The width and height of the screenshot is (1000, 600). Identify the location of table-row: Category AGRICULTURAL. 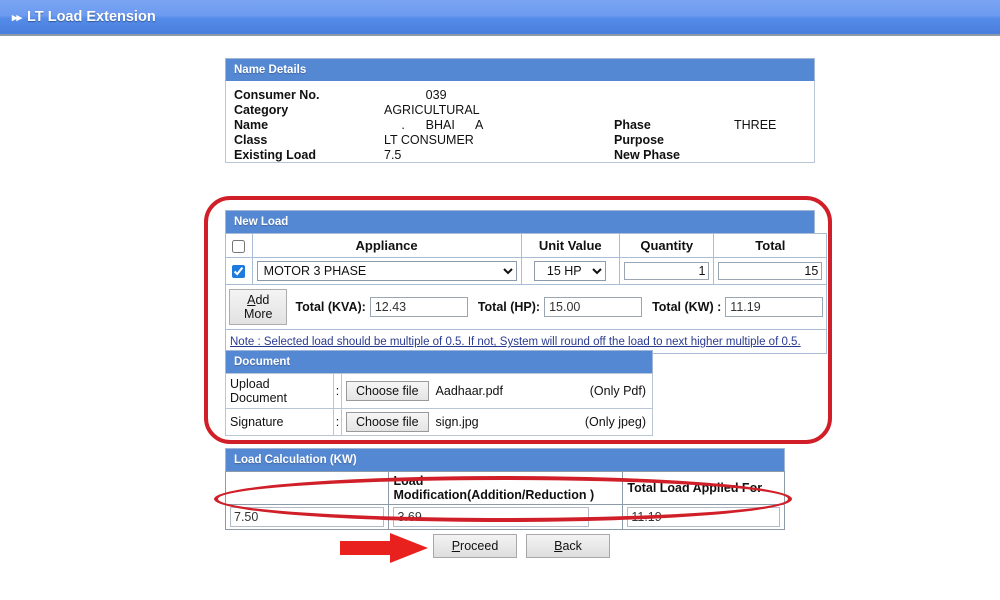
(520, 109).